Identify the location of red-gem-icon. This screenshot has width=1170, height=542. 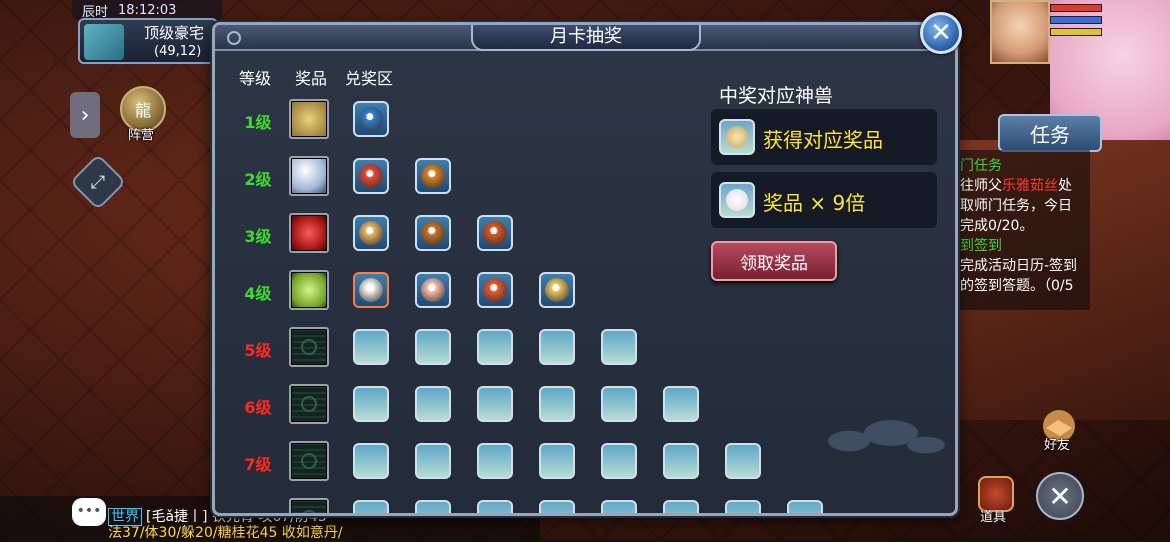
(309, 233).